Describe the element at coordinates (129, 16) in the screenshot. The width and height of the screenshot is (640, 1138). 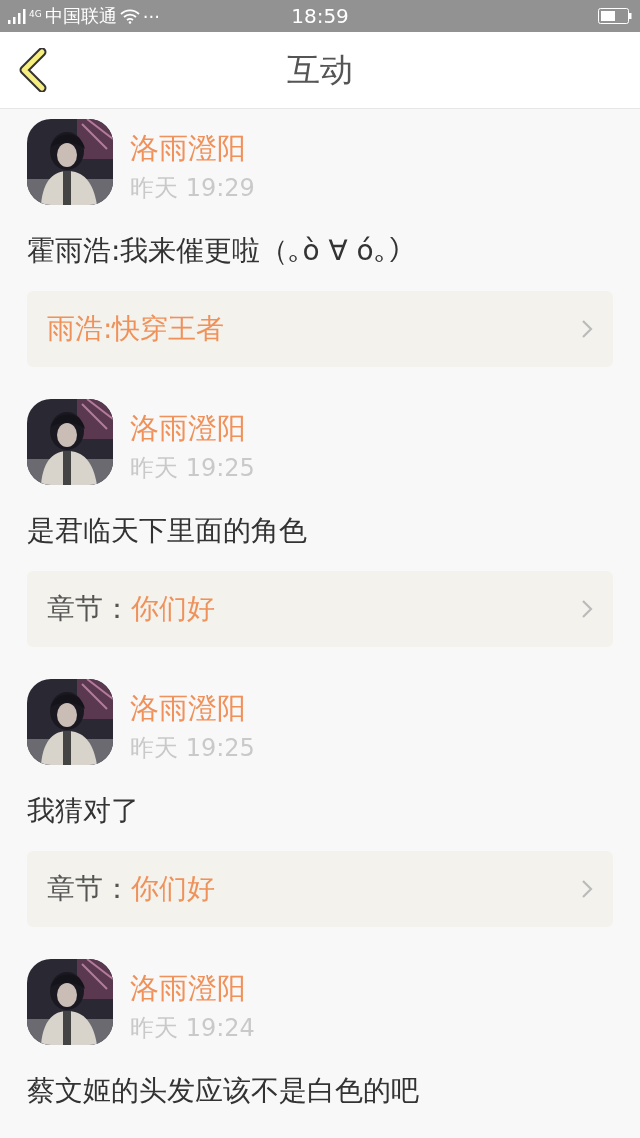
I see `wifi-icon` at that location.